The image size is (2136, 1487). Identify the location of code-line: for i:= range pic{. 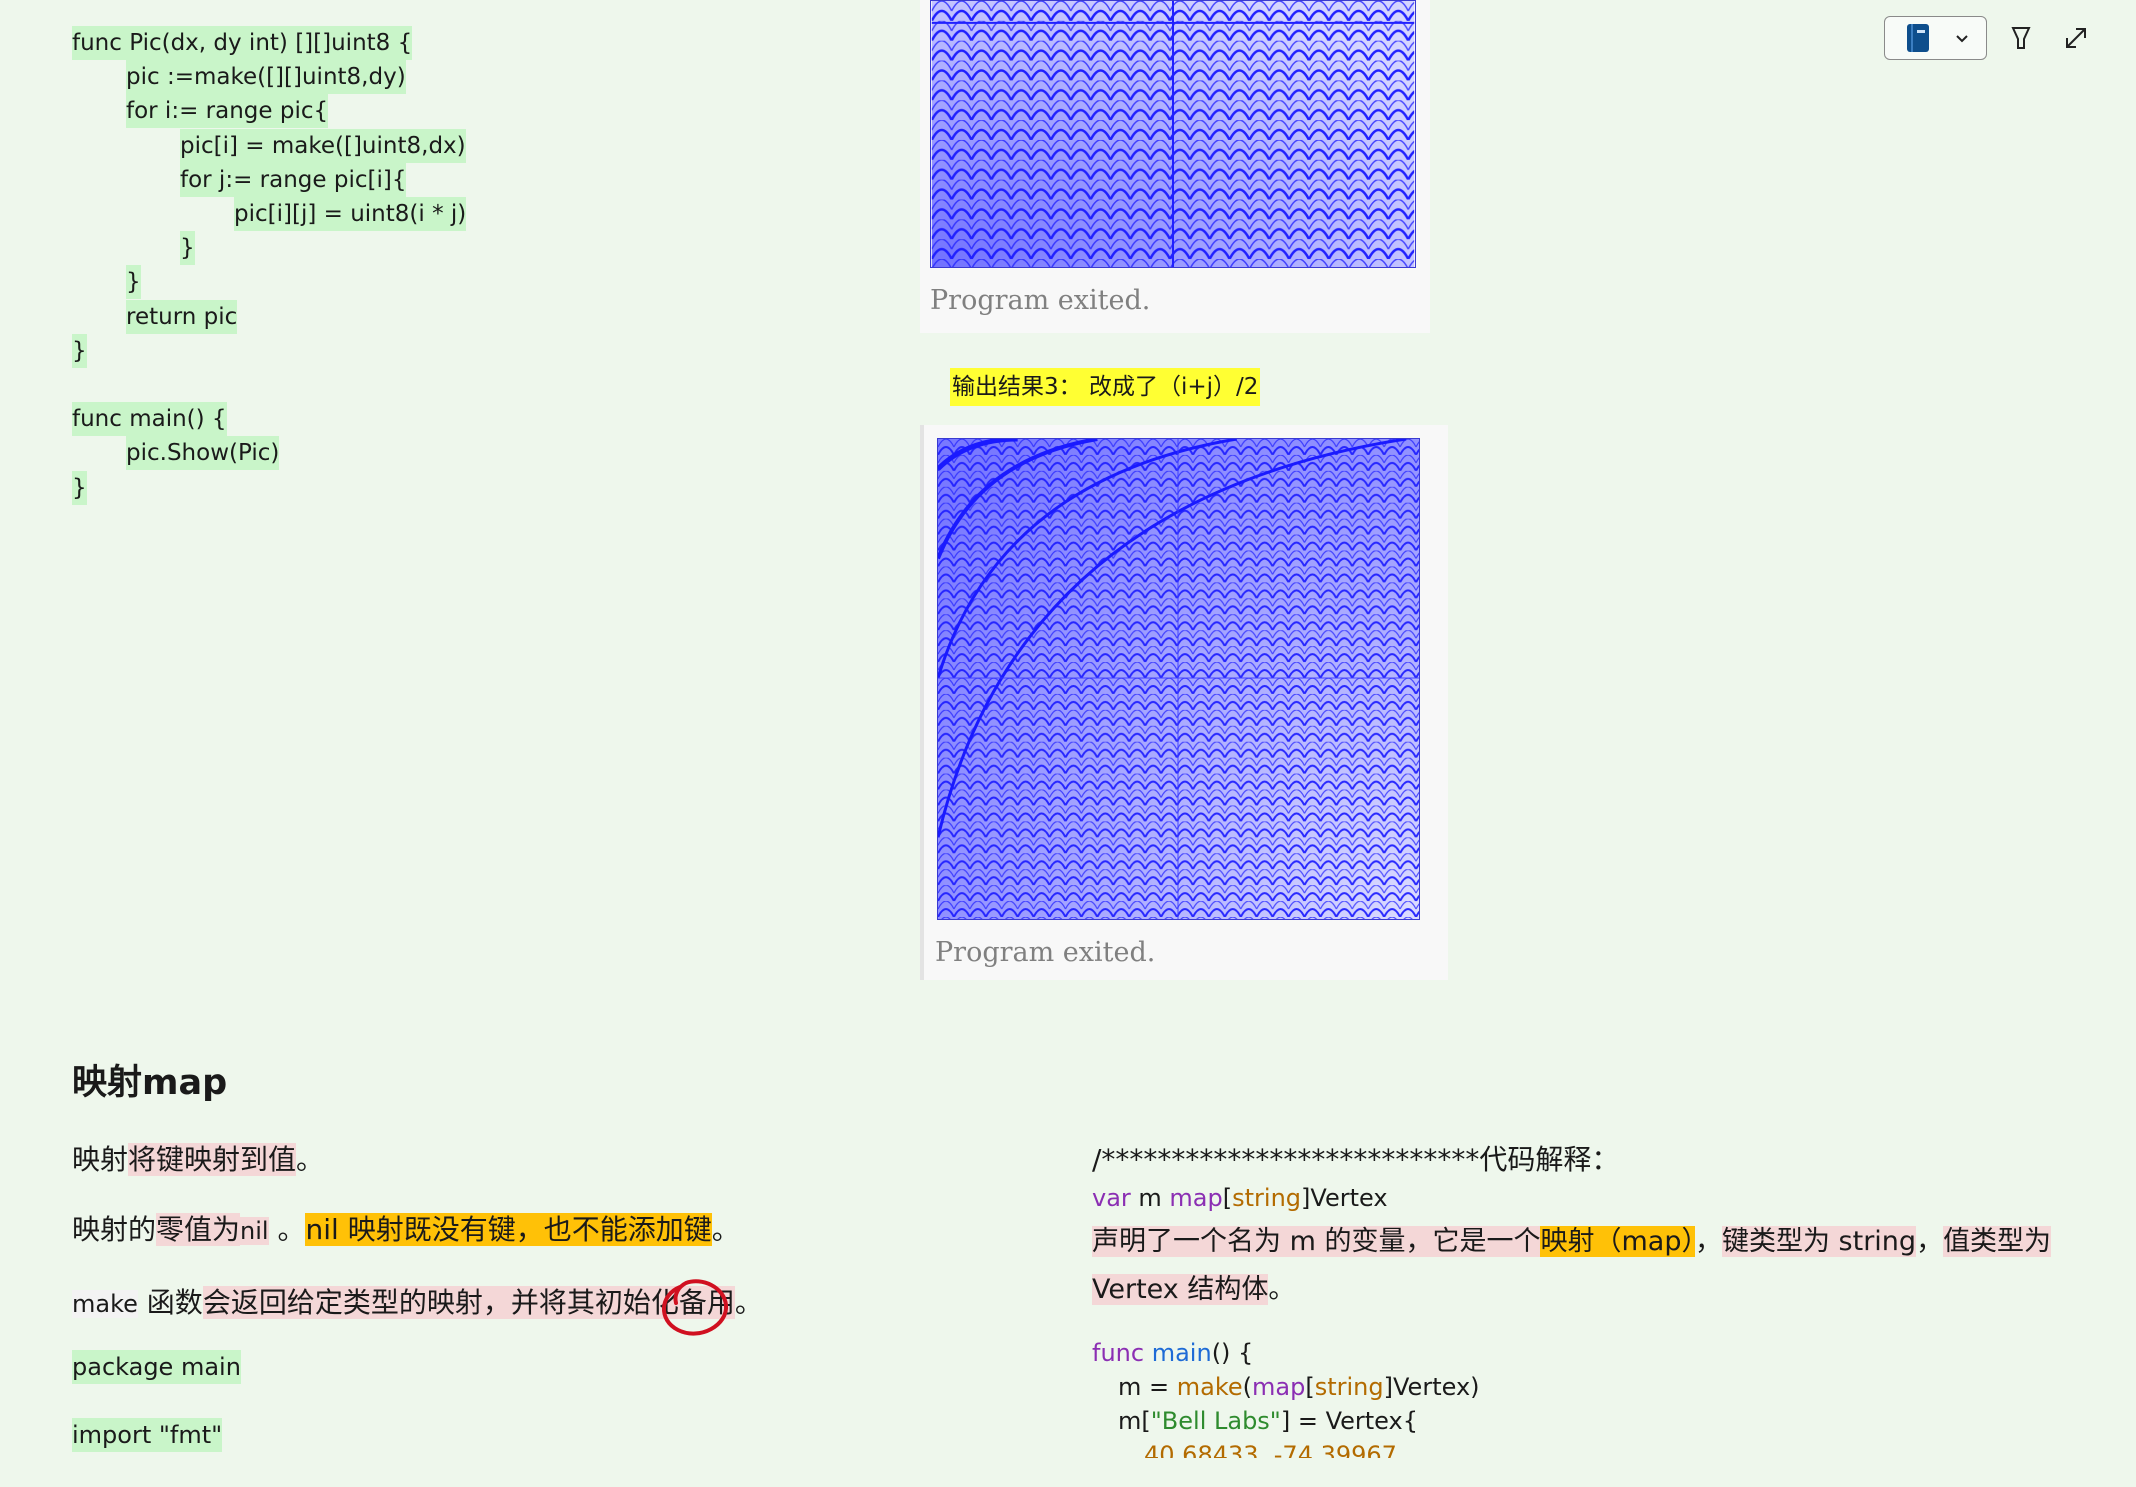
(227, 111).